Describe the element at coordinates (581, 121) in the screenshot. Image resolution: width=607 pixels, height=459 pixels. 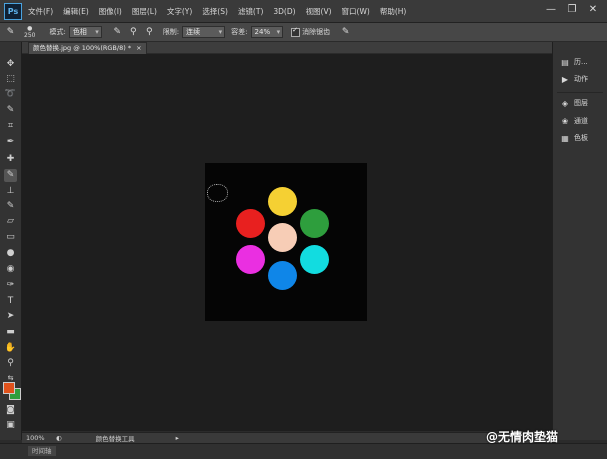
I see `panel-channels-label: 通道` at that location.